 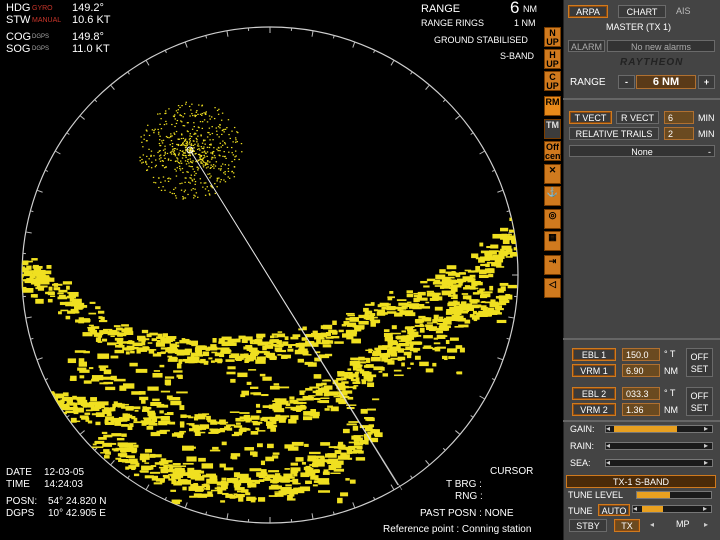 I want to click on alarm-button: ALARM, so click(x=586, y=46).